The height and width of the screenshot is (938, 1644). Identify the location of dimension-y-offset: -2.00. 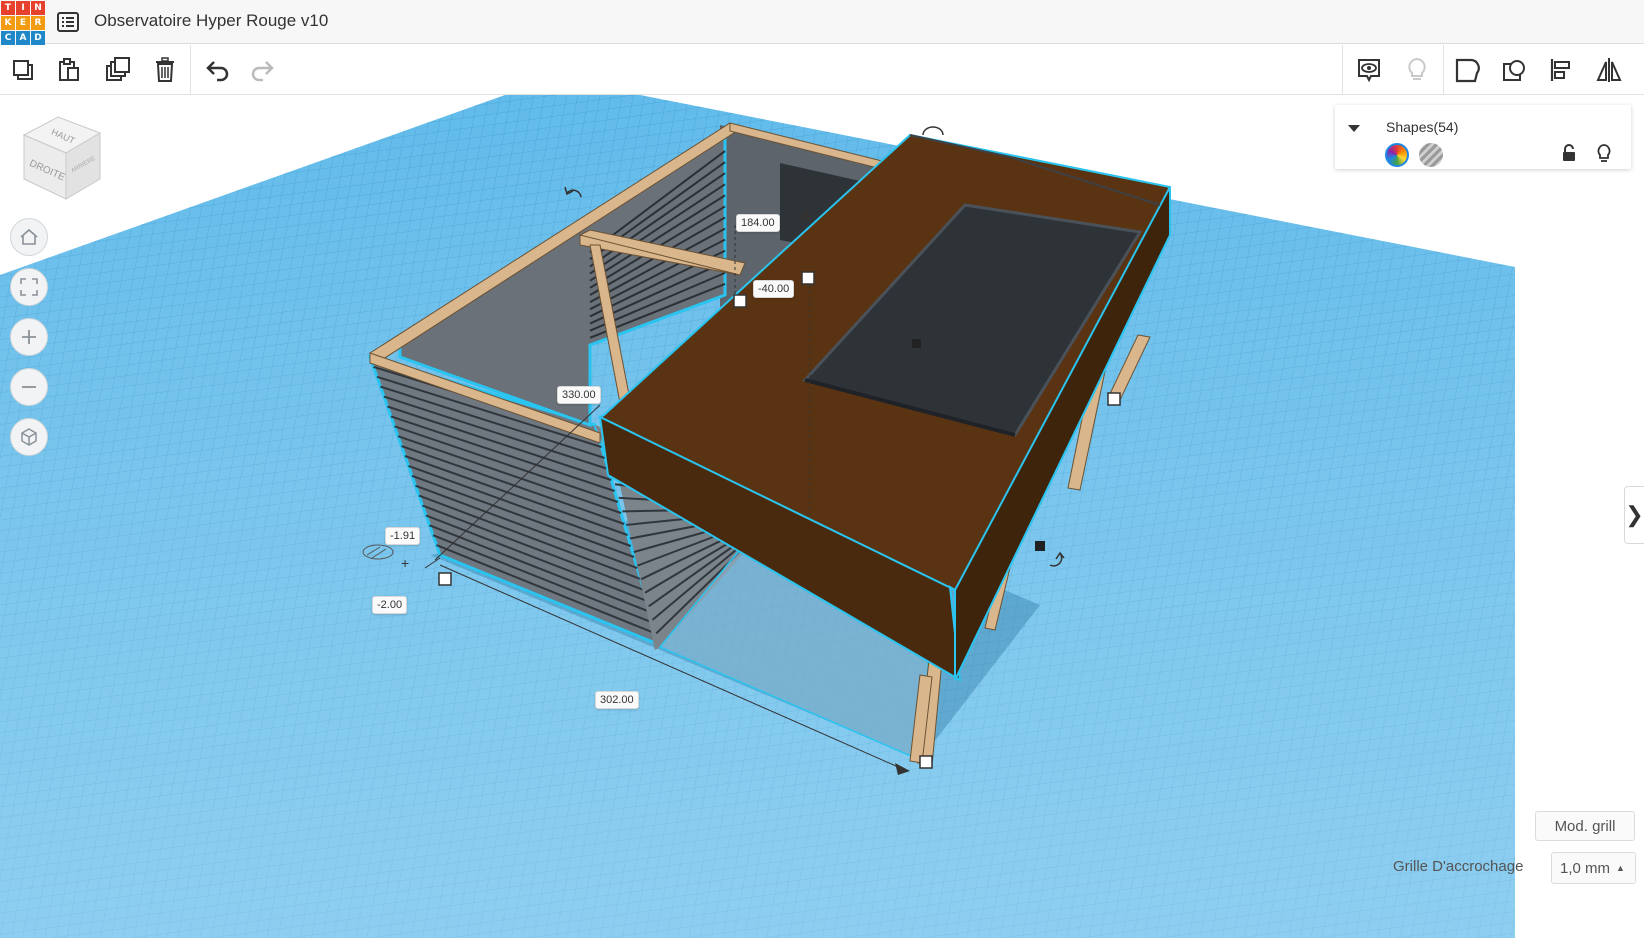
(390, 605).